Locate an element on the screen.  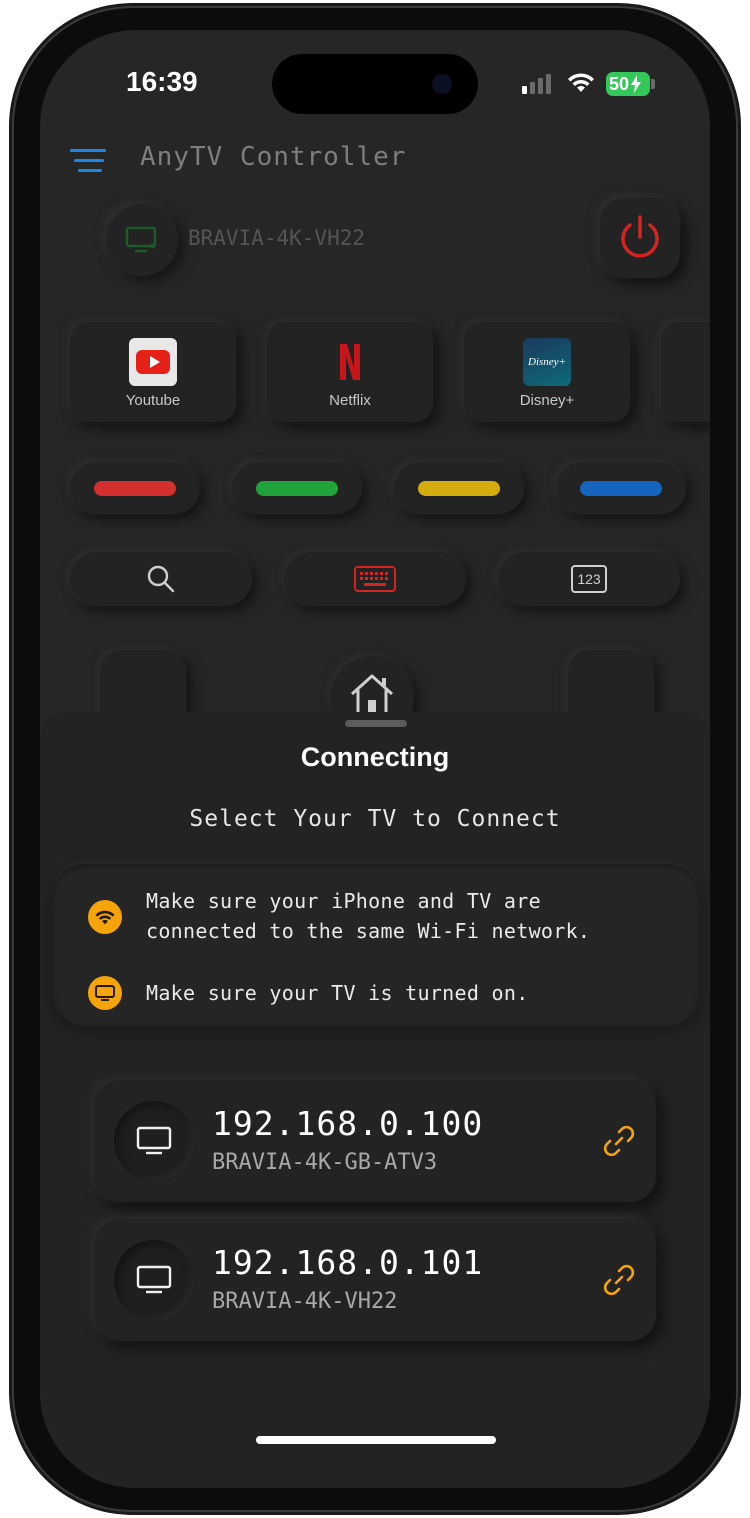
app-label: Youtube is located at coordinates (153, 400).